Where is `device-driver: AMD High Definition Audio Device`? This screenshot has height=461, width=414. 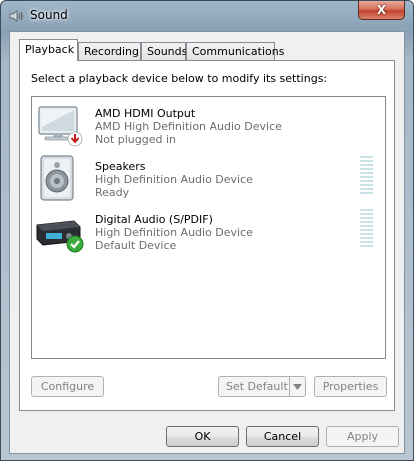
device-driver: AMD High Definition Audio Device is located at coordinates (188, 126).